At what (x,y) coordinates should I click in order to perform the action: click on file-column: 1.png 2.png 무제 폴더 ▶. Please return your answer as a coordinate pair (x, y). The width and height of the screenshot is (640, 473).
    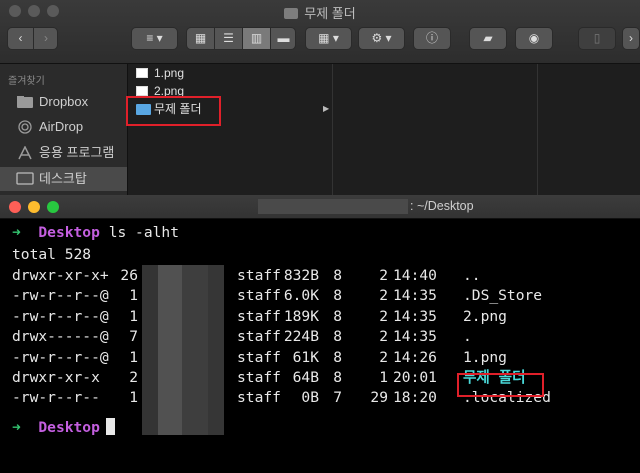
    Looking at the image, I should click on (230, 129).